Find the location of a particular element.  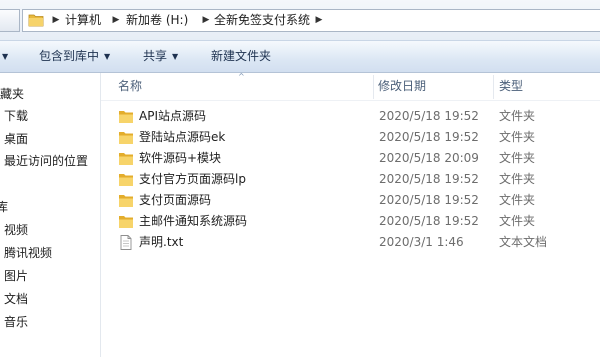

nav-pictures: 图片 is located at coordinates (16, 276).